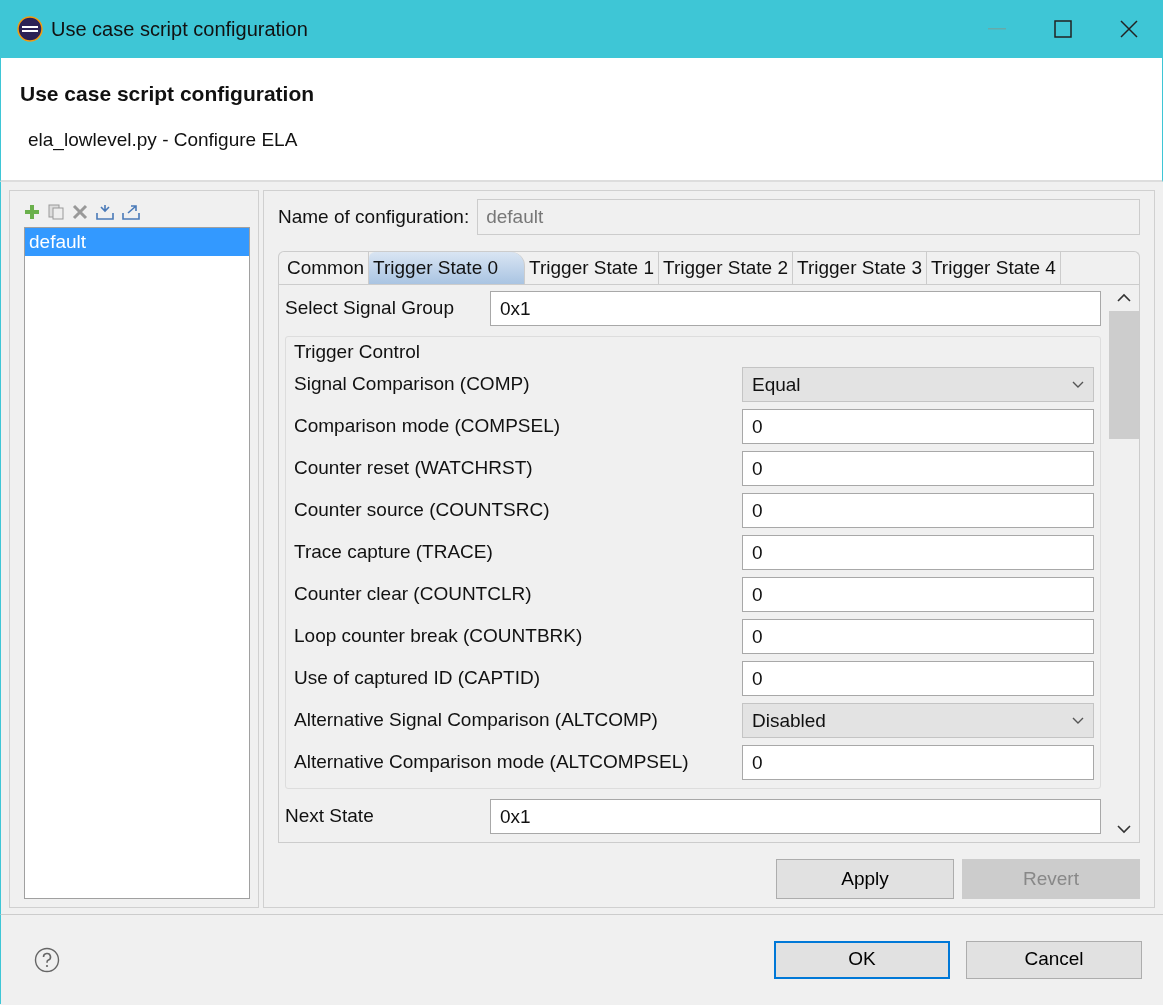 The image size is (1163, 1005). Describe the element at coordinates (1129, 29) in the screenshot. I see `close-icon` at that location.